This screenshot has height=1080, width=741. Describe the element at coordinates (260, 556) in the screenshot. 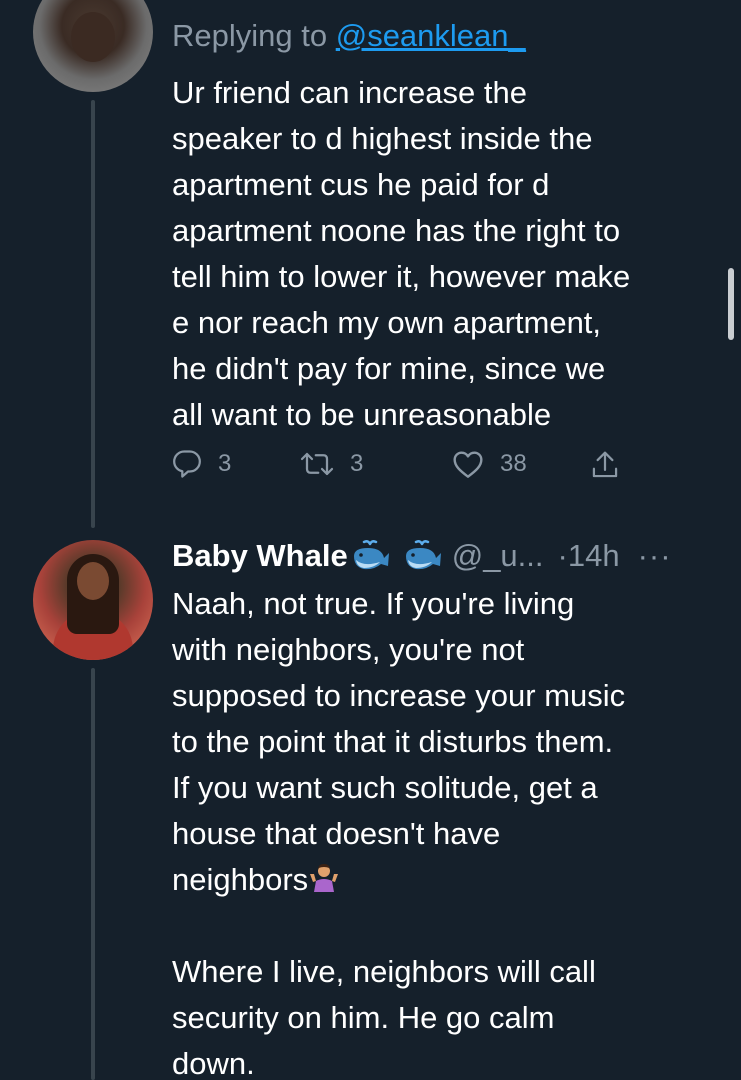

I see `display-name: Baby Whale` at that location.